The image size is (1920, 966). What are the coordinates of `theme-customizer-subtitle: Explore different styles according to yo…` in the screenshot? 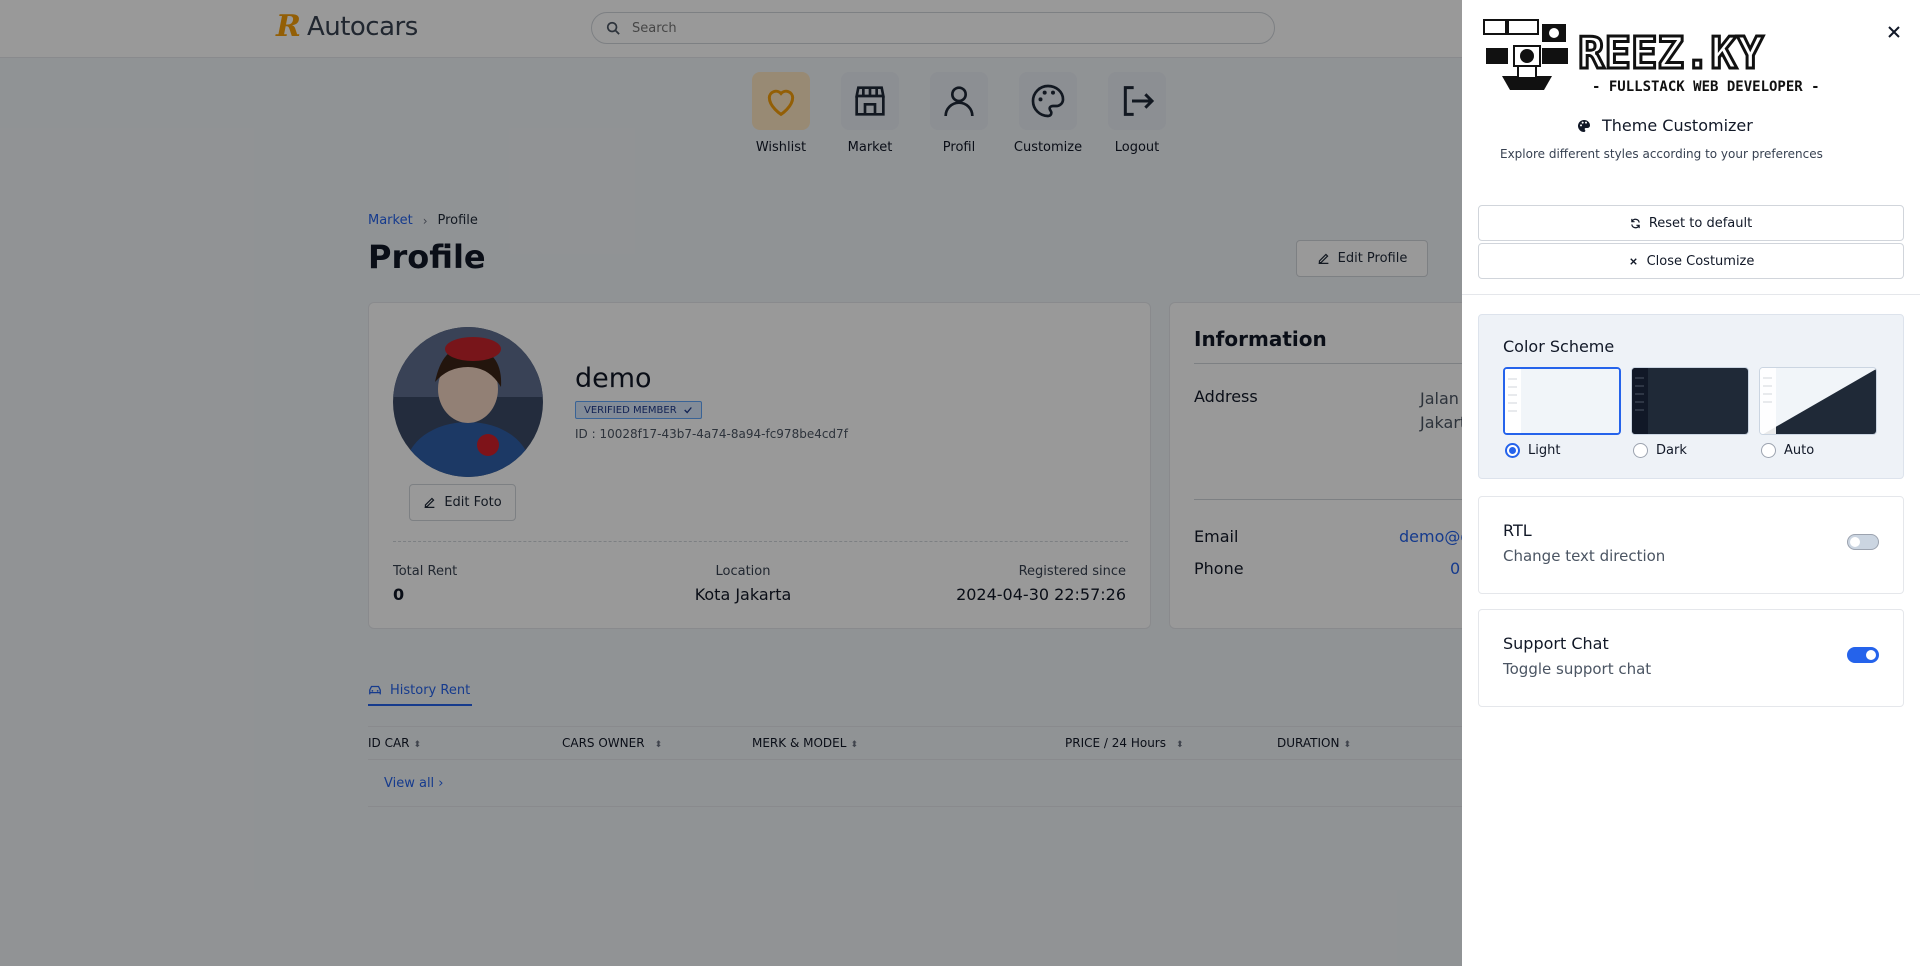 It's located at (1661, 154).